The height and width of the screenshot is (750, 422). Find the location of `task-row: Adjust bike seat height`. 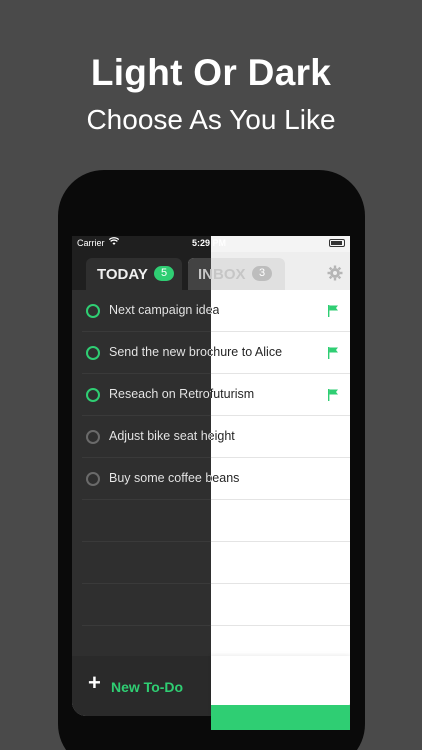

task-row: Adjust bike seat height is located at coordinates (211, 437).